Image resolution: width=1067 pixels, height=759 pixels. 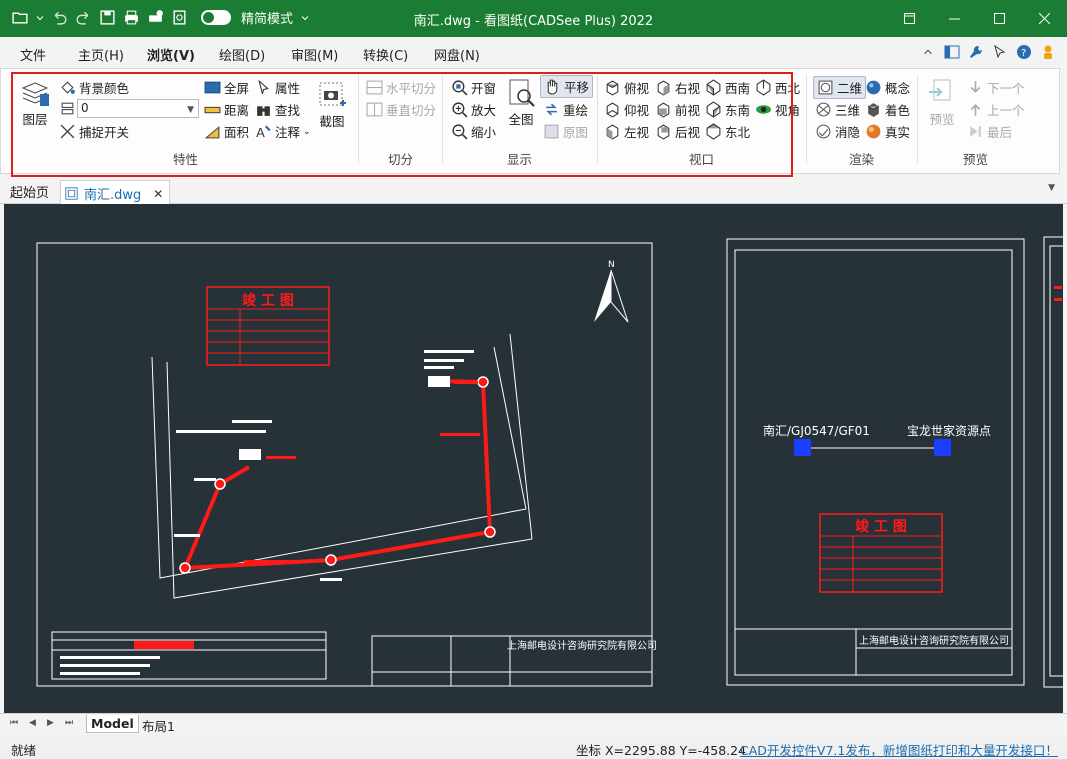 I want to click on menu-browse: 浏览(V), so click(x=171, y=57).